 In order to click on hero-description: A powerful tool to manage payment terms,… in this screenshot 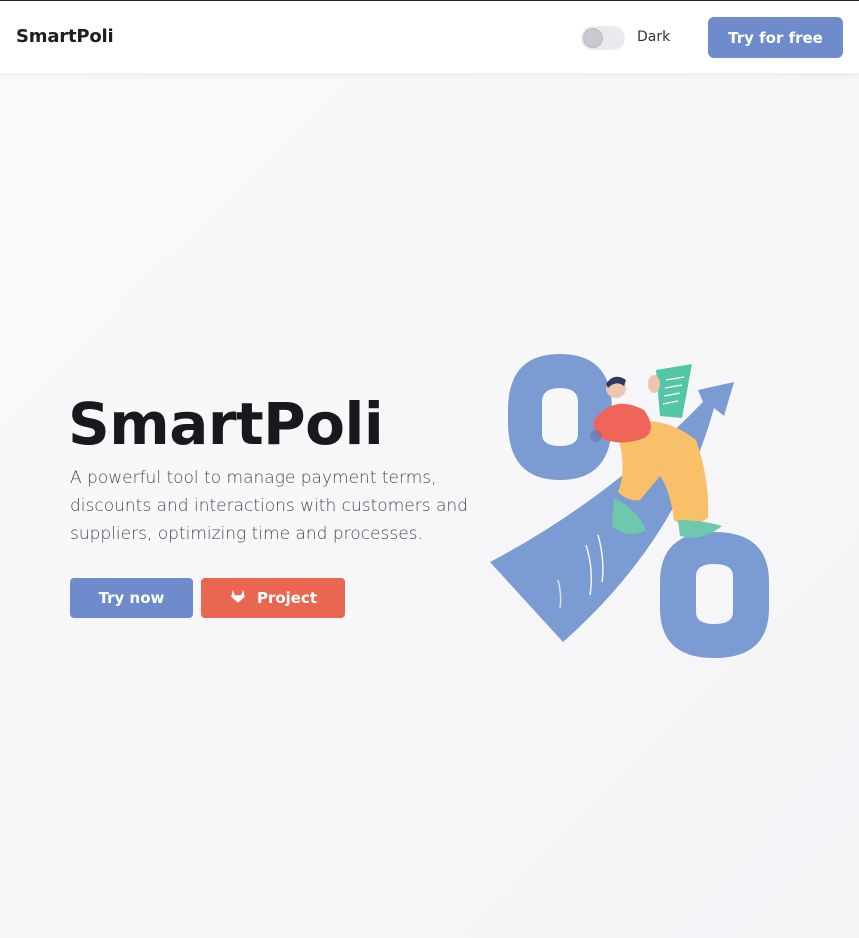, I will do `click(269, 506)`.